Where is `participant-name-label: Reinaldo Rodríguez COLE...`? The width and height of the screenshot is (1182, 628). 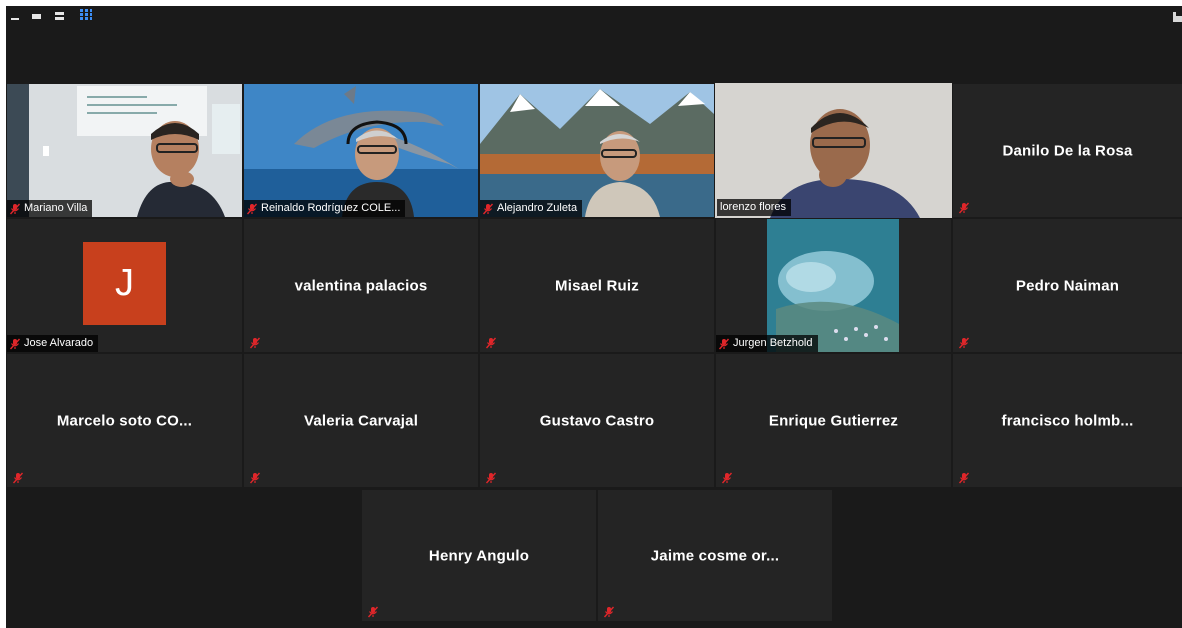
participant-name-label: Reinaldo Rodríguez COLE... is located at coordinates (325, 208).